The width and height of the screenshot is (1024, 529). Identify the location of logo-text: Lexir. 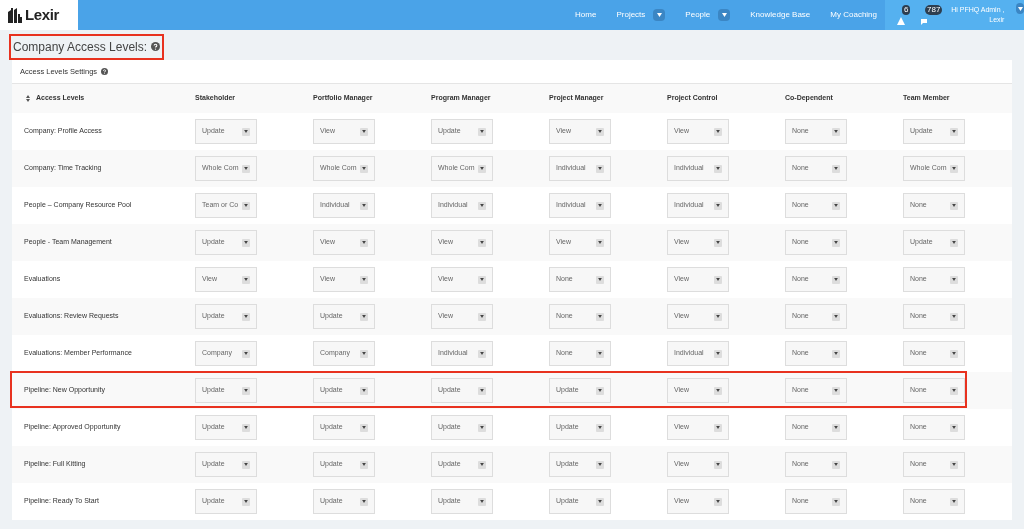
(42, 14).